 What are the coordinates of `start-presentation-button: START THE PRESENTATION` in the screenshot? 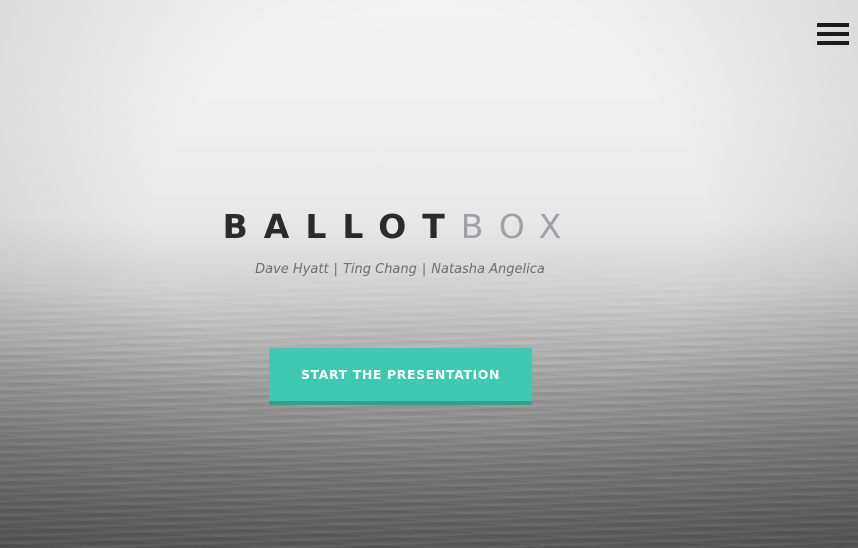 It's located at (400, 376).